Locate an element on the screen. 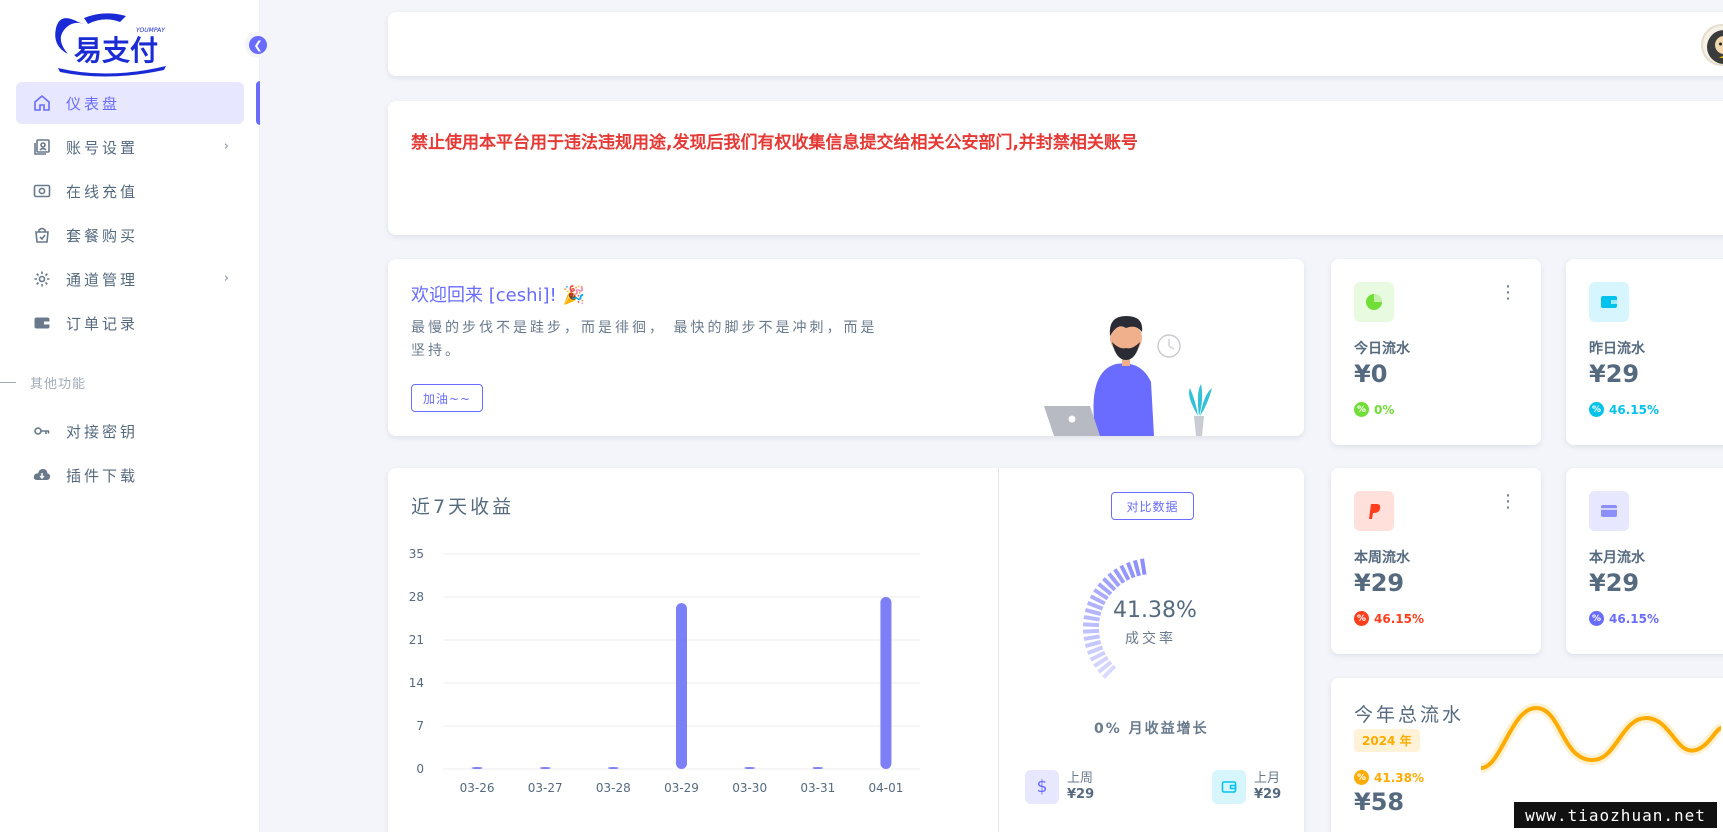 Image resolution: width=1723 pixels, height=832 pixels. monthly-growth: 0% 月收益增长 is located at coordinates (1151, 729).